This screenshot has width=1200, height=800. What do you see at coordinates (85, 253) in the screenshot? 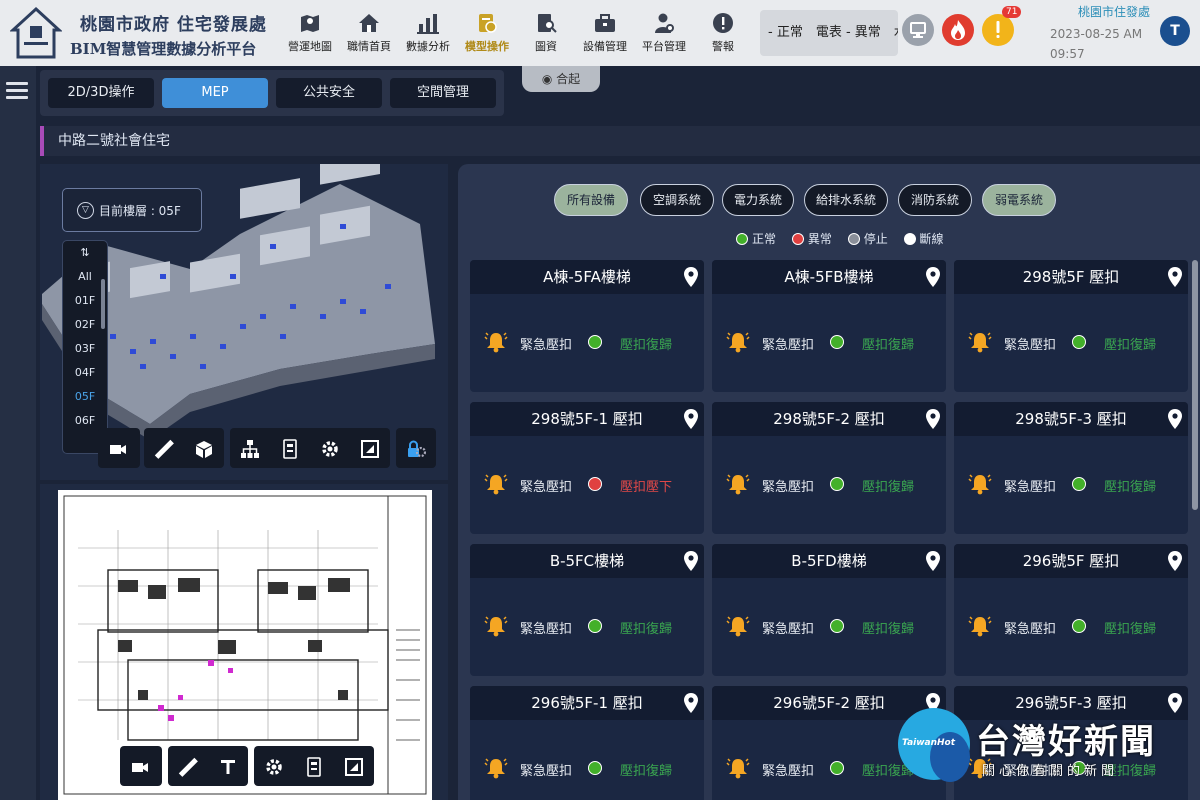
I see `sliders-icon: ⇅` at bounding box center [85, 253].